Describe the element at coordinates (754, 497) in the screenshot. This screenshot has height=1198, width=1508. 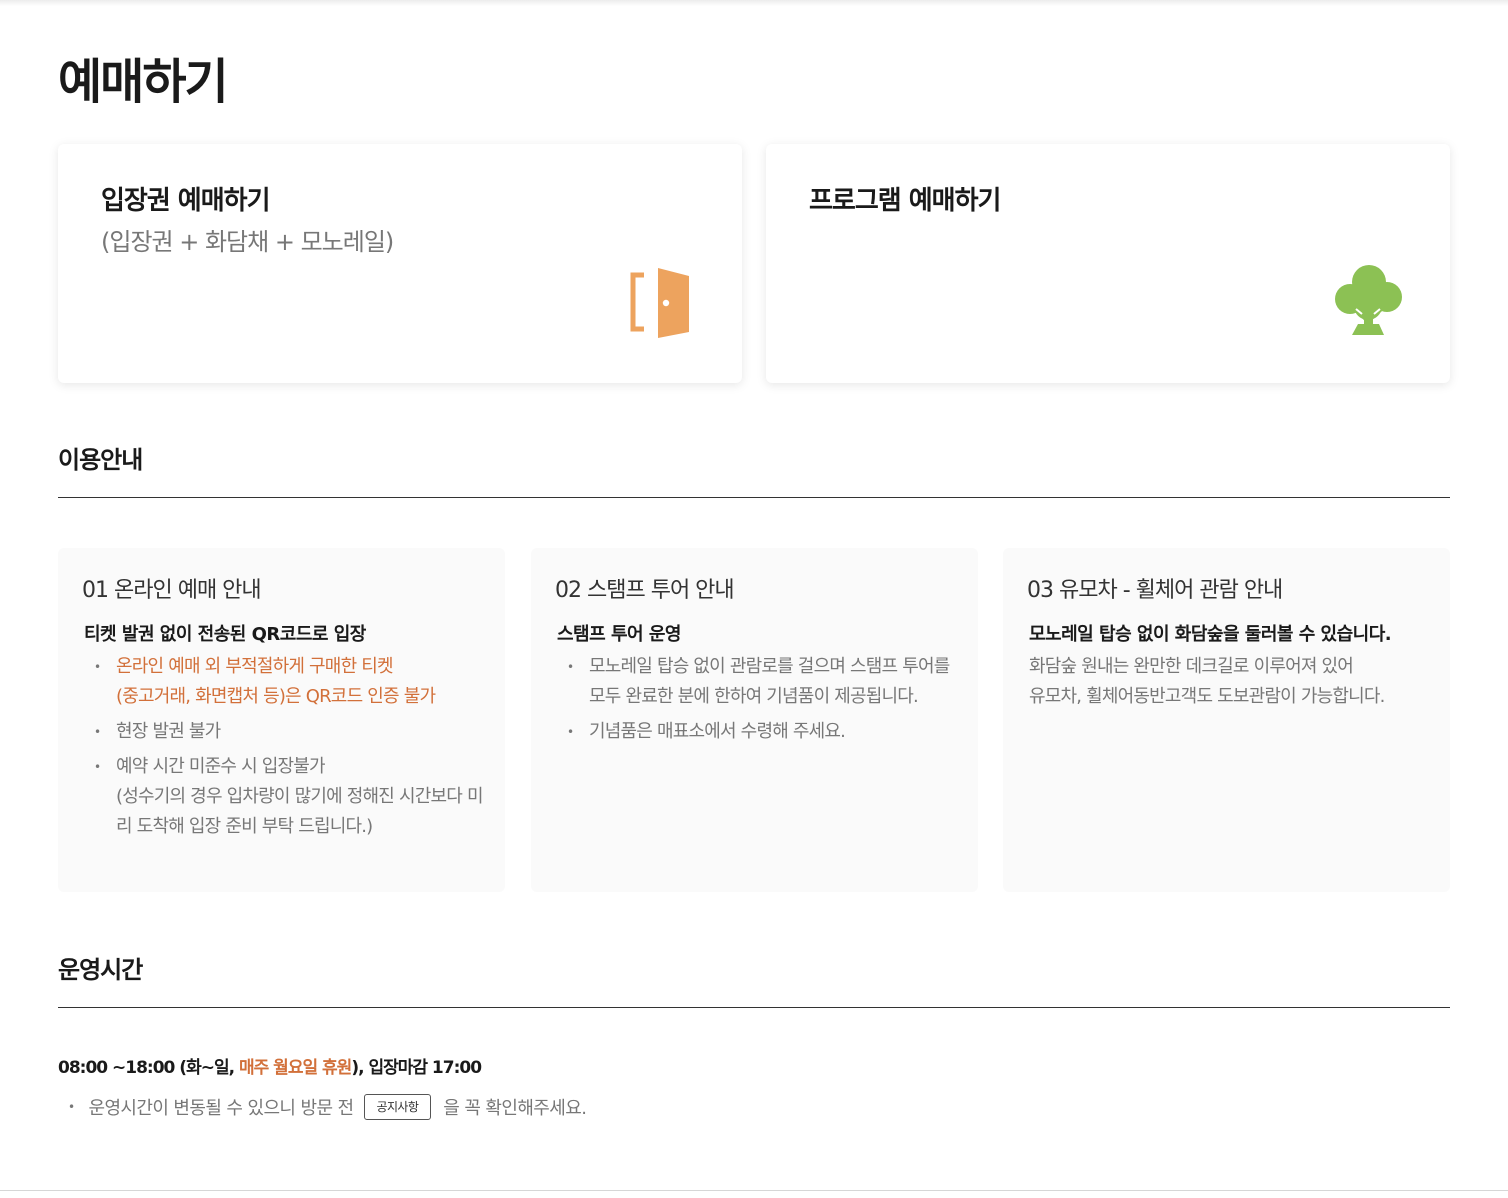
I see `guide-divider` at that location.